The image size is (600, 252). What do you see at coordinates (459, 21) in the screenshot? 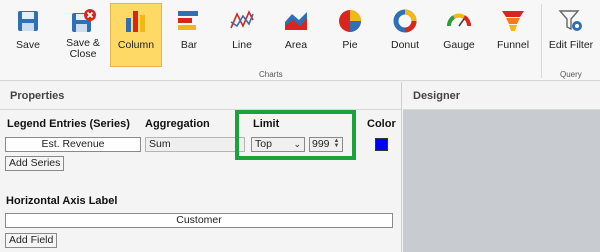
I see `gauge-icon` at bounding box center [459, 21].